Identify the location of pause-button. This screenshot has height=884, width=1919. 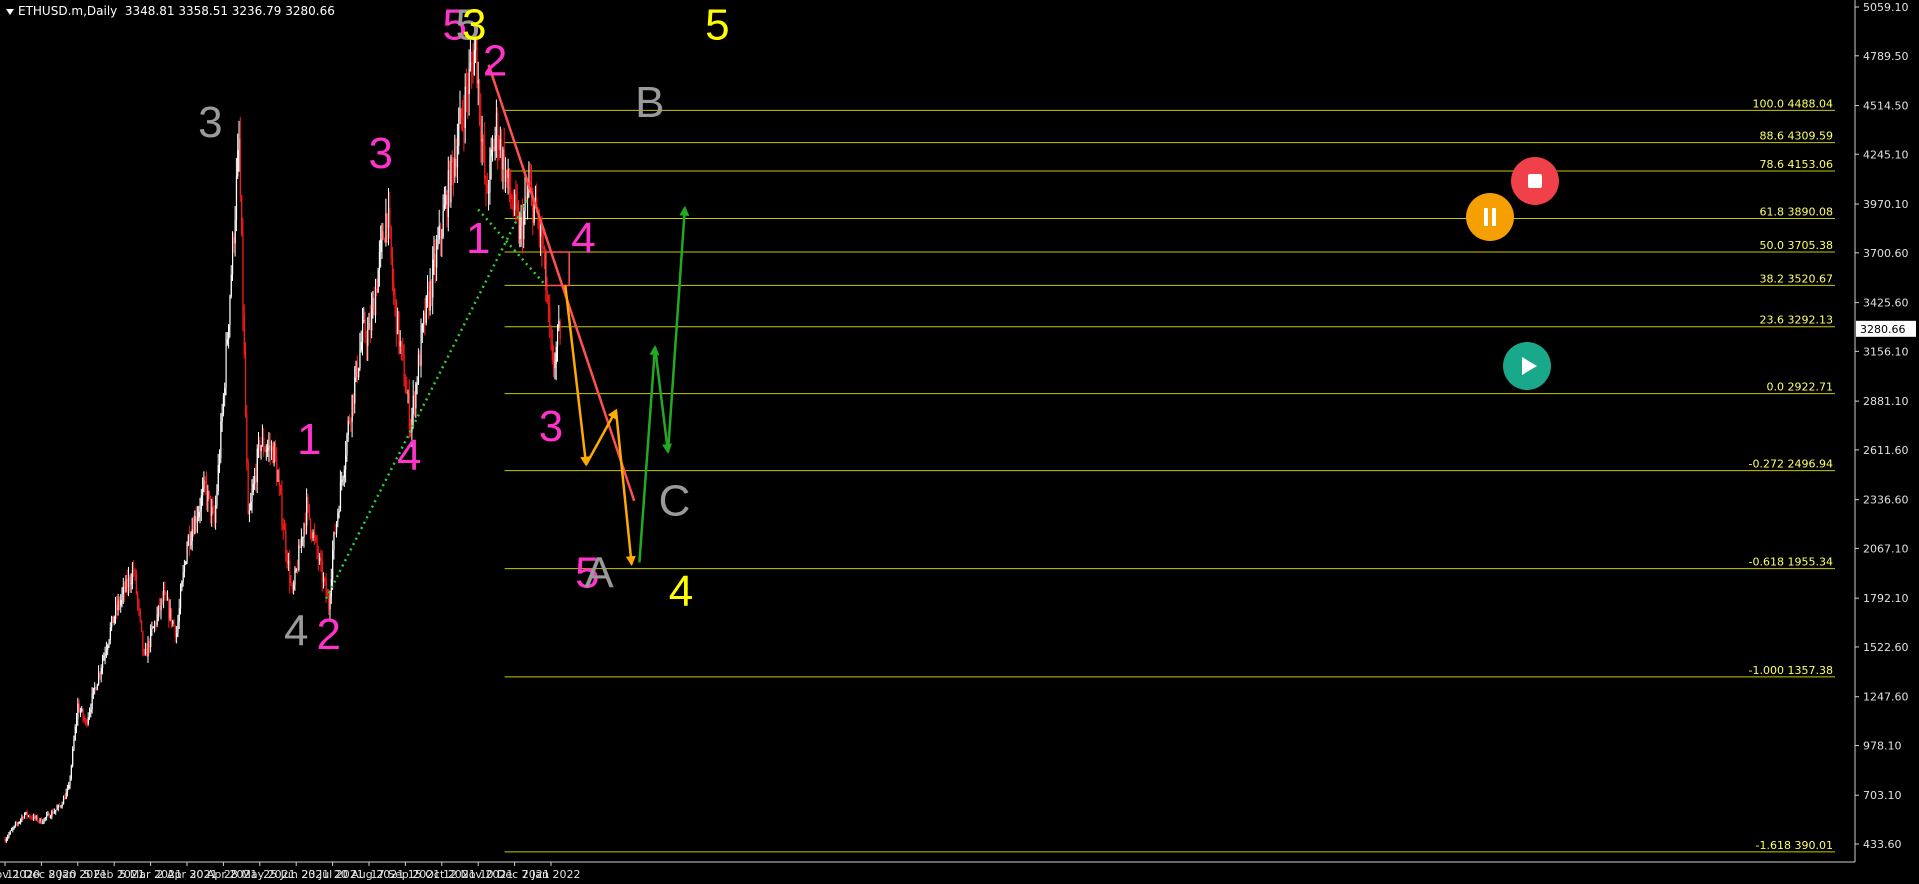
(1490, 217).